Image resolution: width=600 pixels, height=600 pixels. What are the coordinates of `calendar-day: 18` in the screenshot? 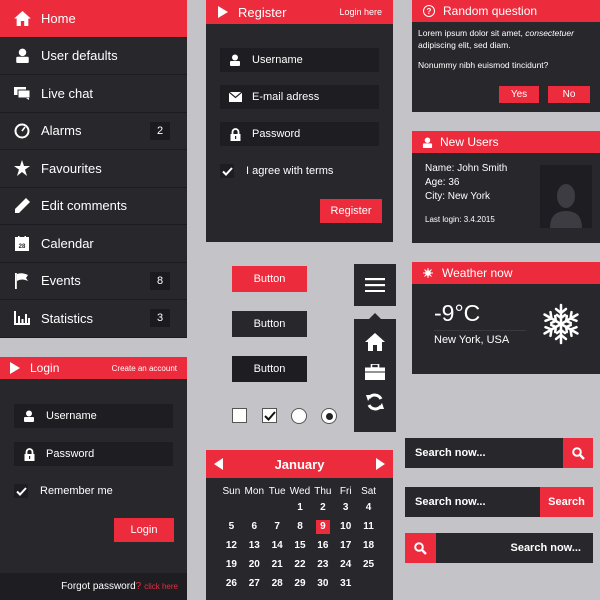 It's located at (368, 545).